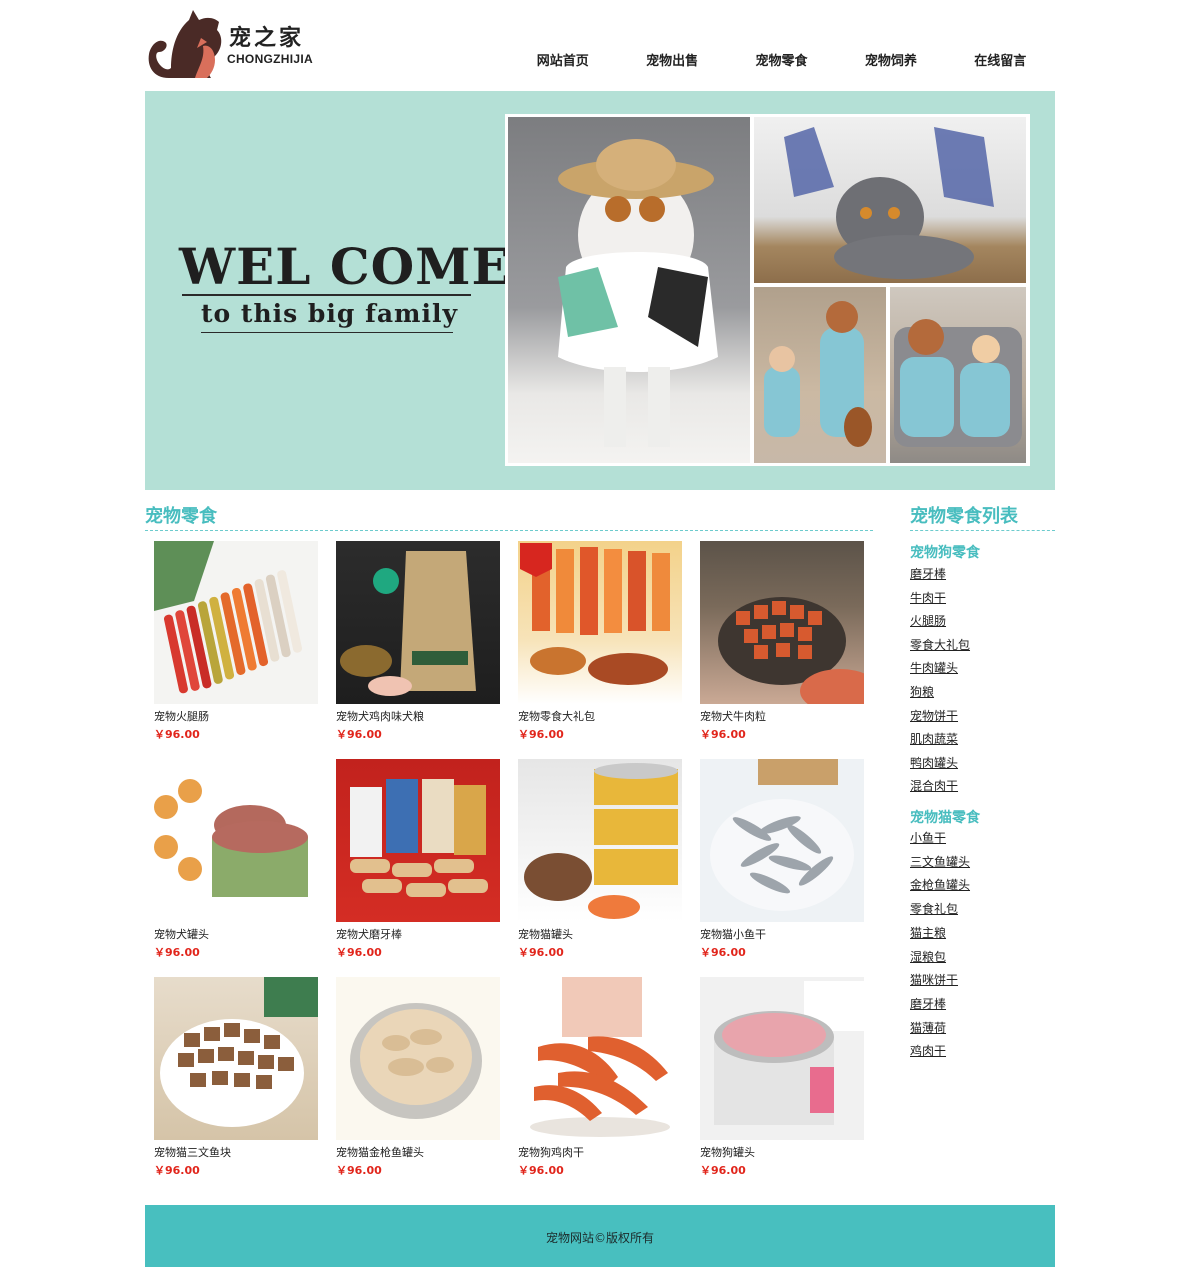 The height and width of the screenshot is (1267, 1200). What do you see at coordinates (326, 295) in the screenshot?
I see `banner-divider` at bounding box center [326, 295].